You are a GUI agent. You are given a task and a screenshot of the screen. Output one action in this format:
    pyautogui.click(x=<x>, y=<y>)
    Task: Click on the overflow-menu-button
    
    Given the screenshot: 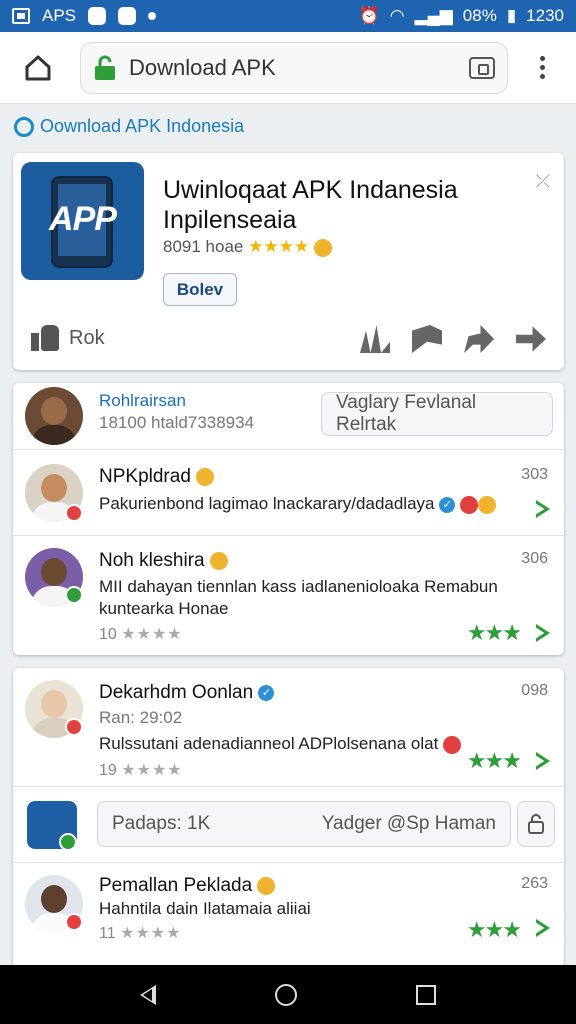 What is the action you would take?
    pyautogui.click(x=542, y=68)
    